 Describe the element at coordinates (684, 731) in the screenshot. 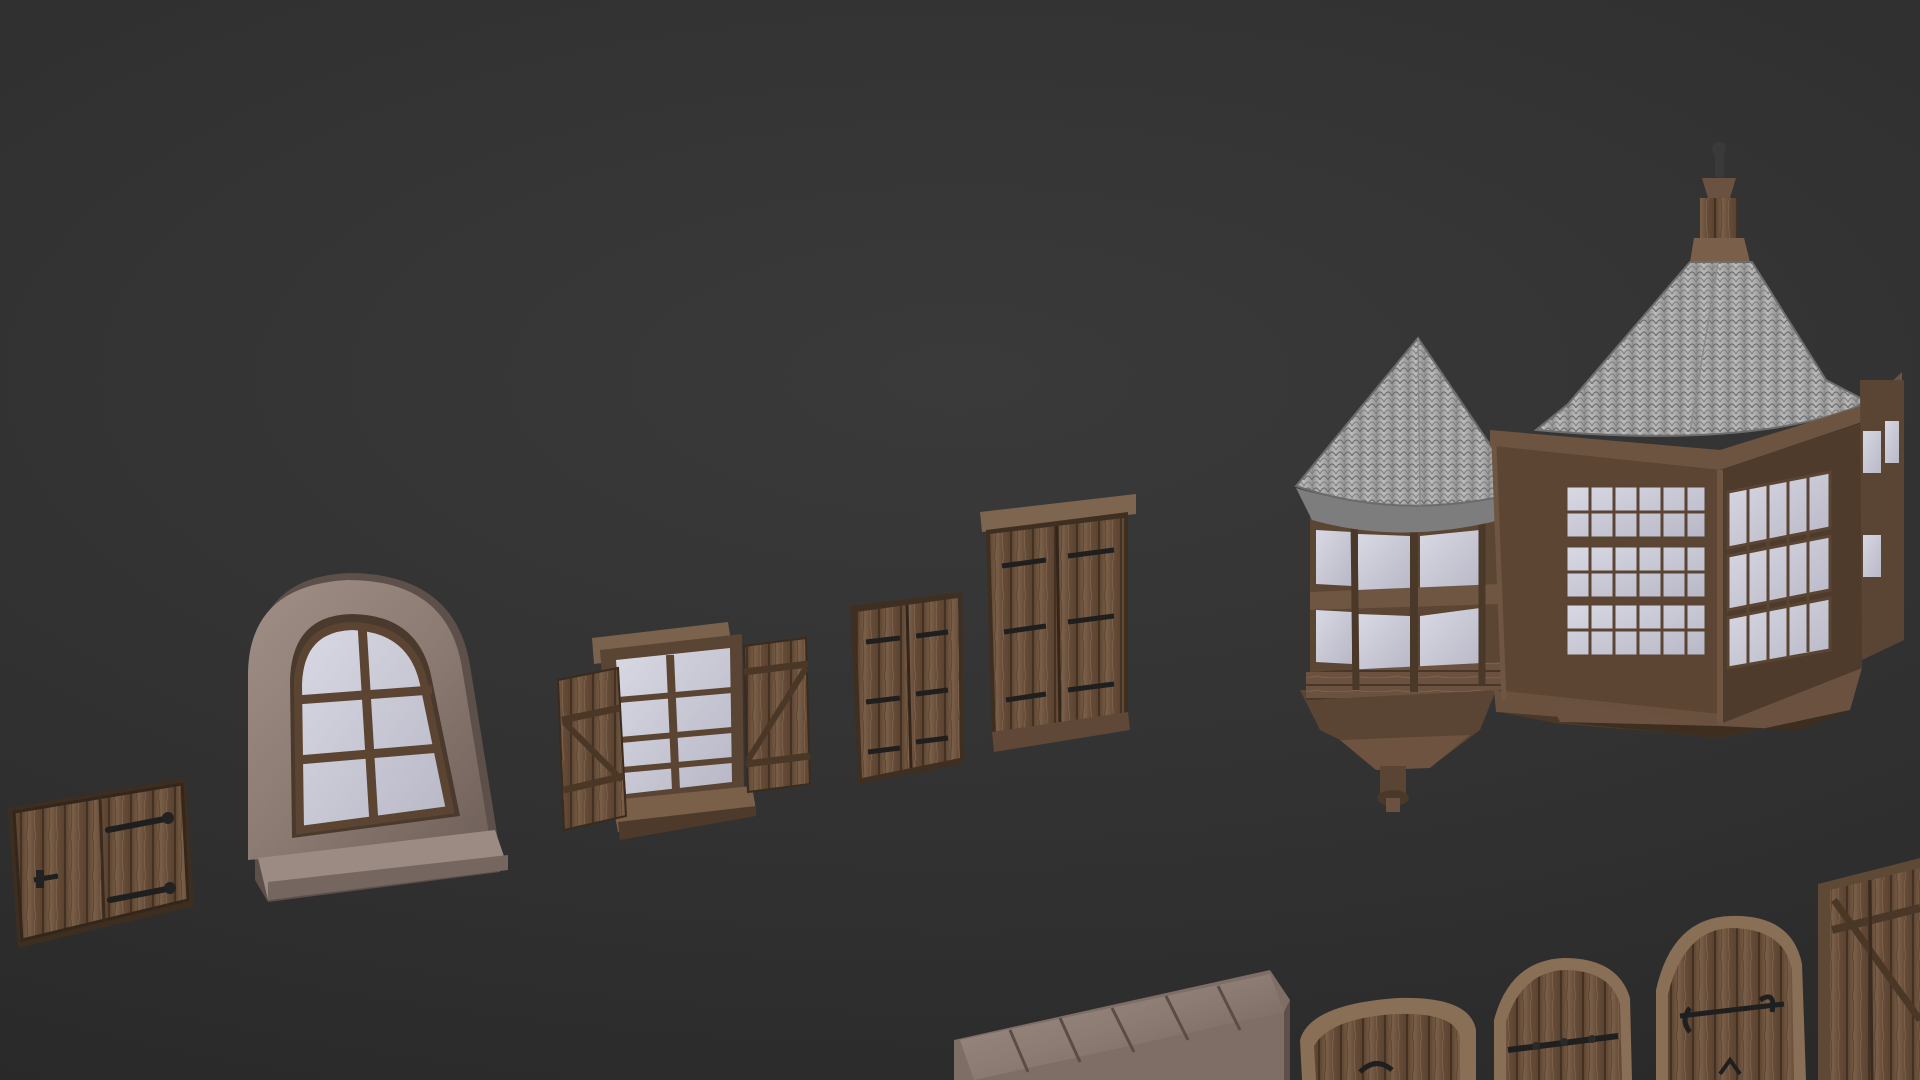

I see `open-shutter-window` at that location.